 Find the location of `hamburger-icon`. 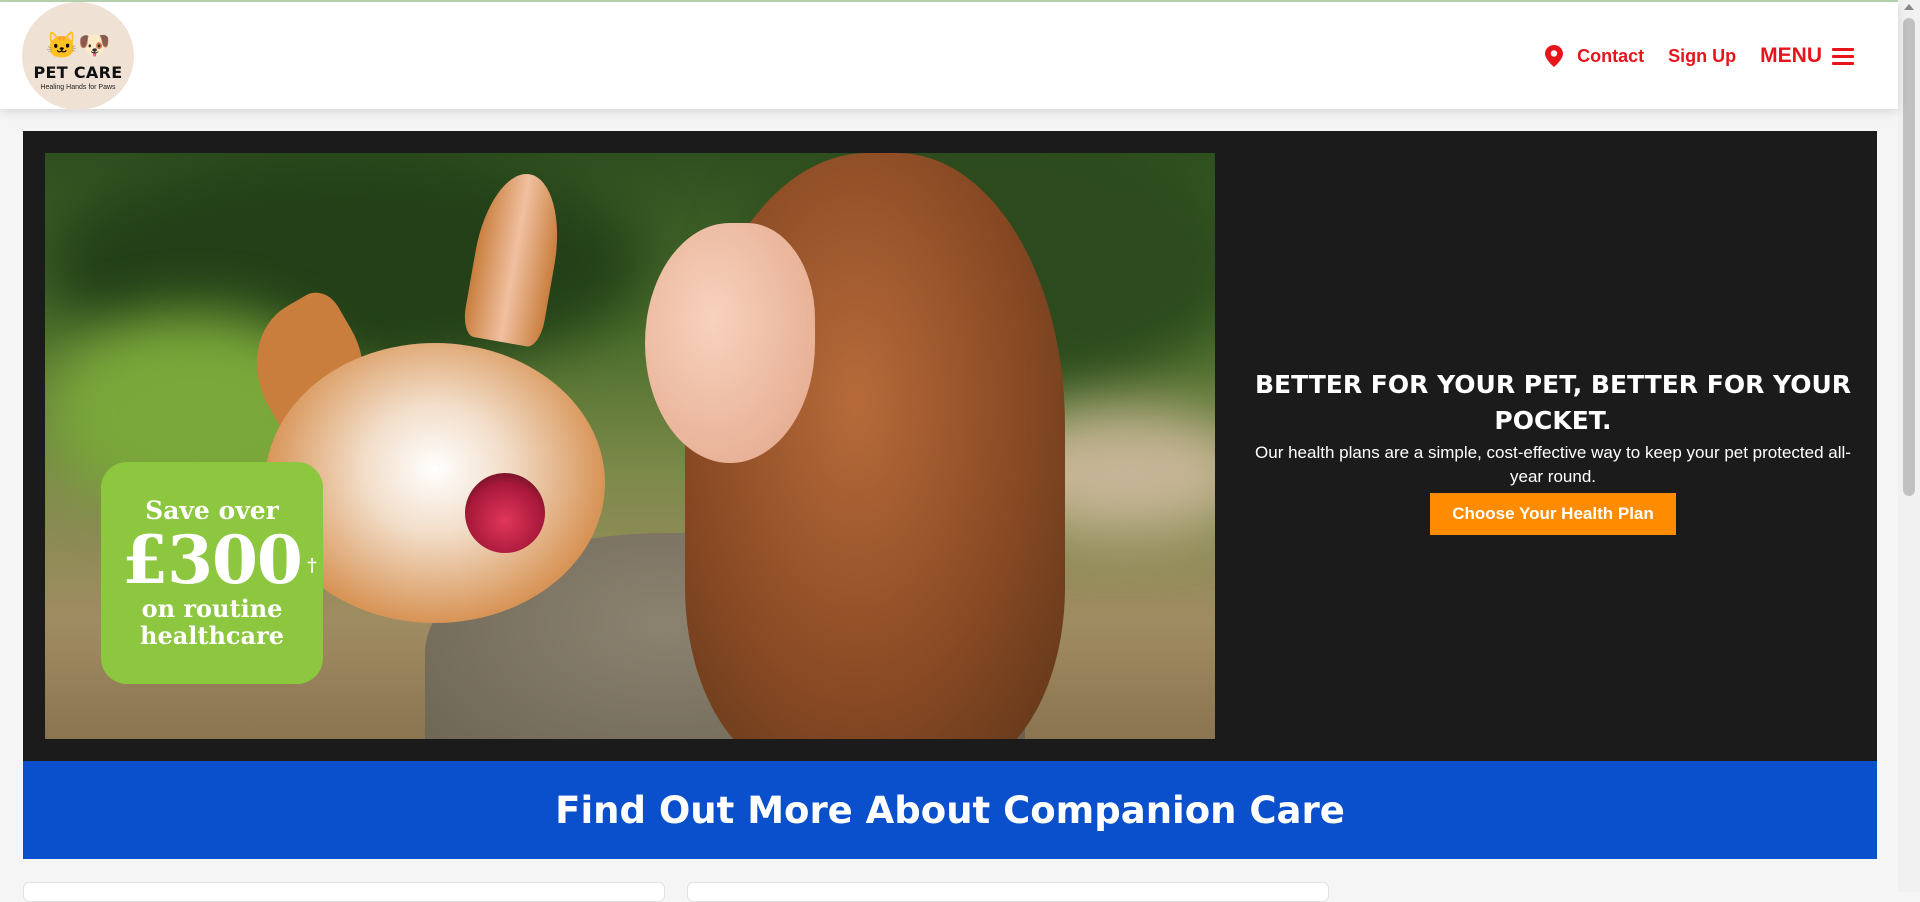

hamburger-icon is located at coordinates (1843, 56).